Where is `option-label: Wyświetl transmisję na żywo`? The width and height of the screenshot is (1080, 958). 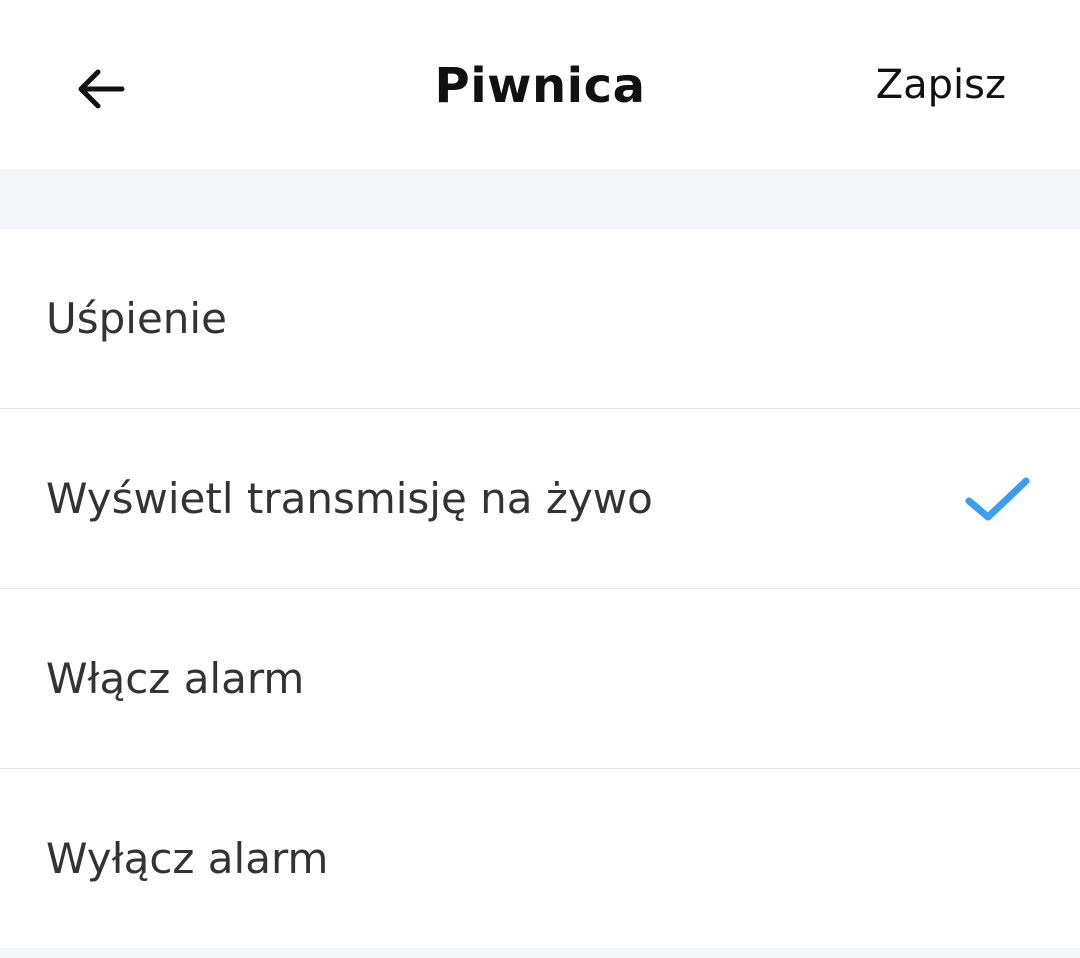 option-label: Wyświetl transmisję na żywo is located at coordinates (349, 498).